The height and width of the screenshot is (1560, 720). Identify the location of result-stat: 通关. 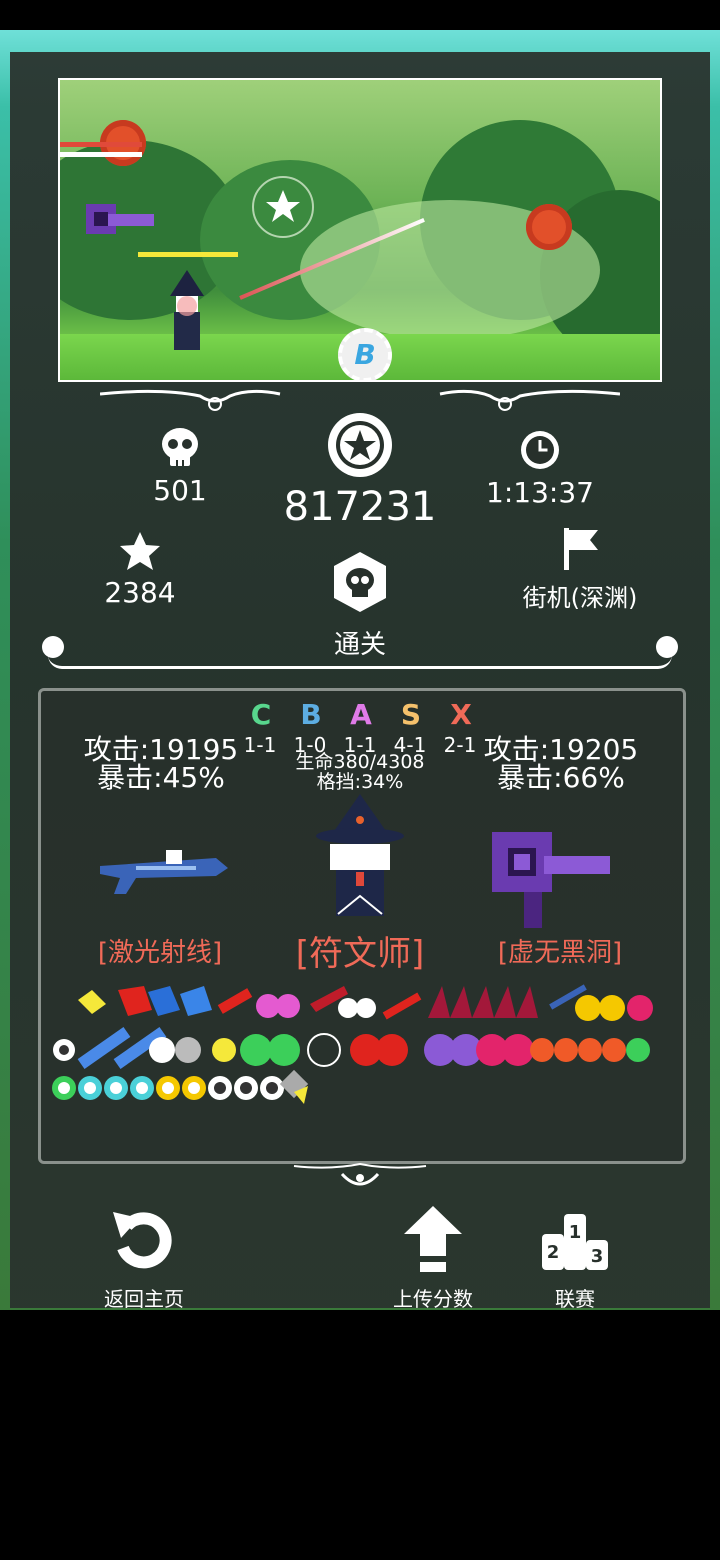
(360, 605).